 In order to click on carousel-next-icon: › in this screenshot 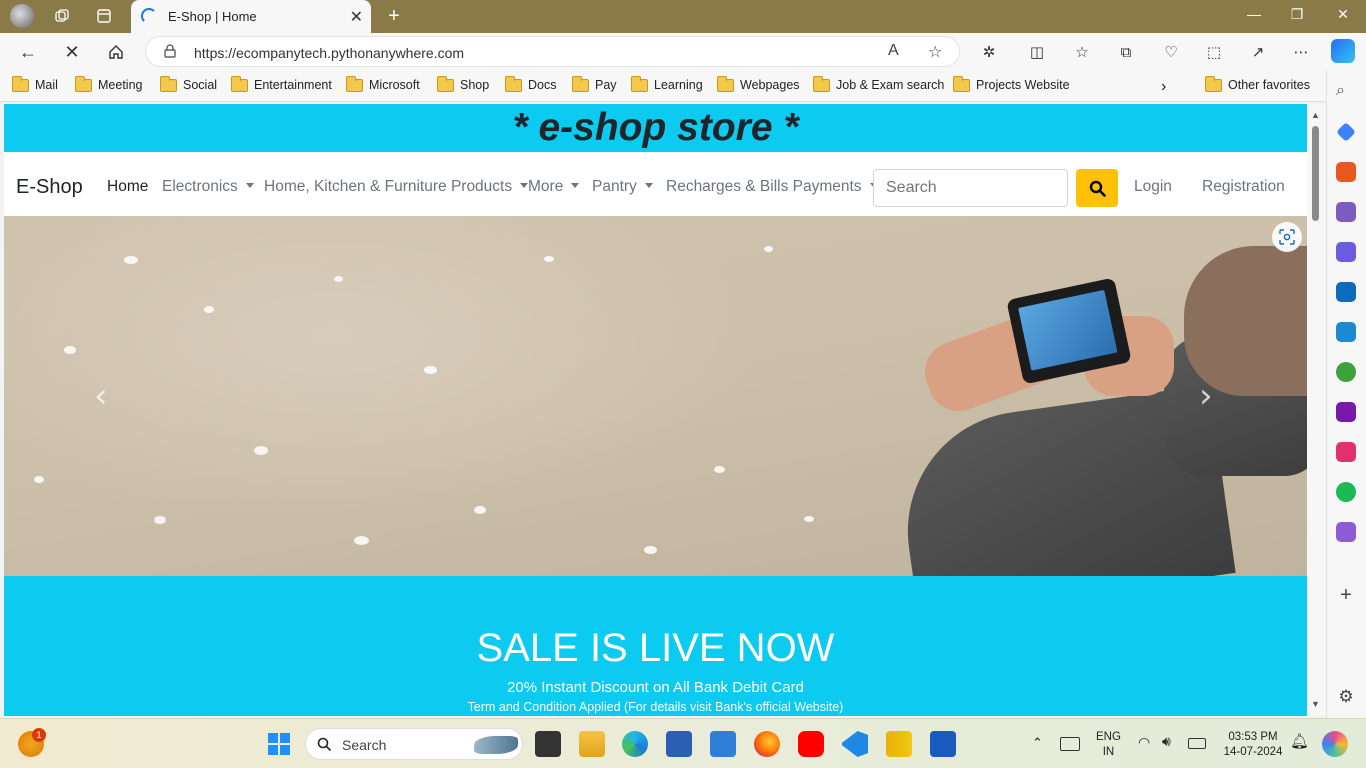, I will do `click(1206, 396)`.